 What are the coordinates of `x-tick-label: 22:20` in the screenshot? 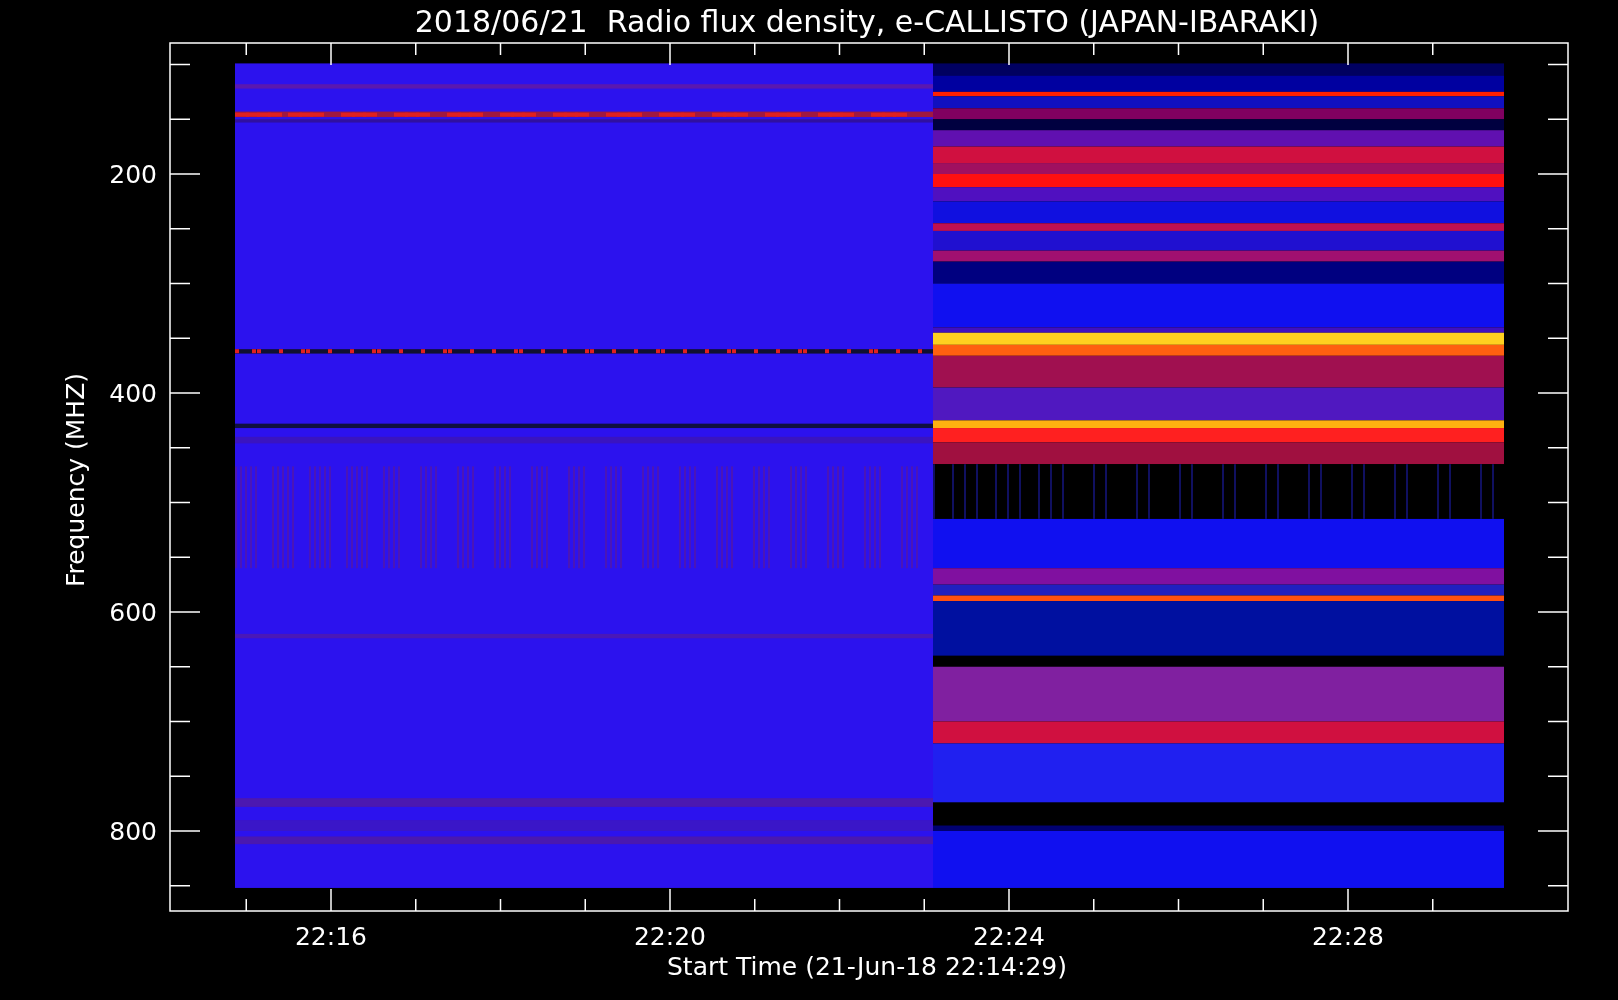 It's located at (670, 936).